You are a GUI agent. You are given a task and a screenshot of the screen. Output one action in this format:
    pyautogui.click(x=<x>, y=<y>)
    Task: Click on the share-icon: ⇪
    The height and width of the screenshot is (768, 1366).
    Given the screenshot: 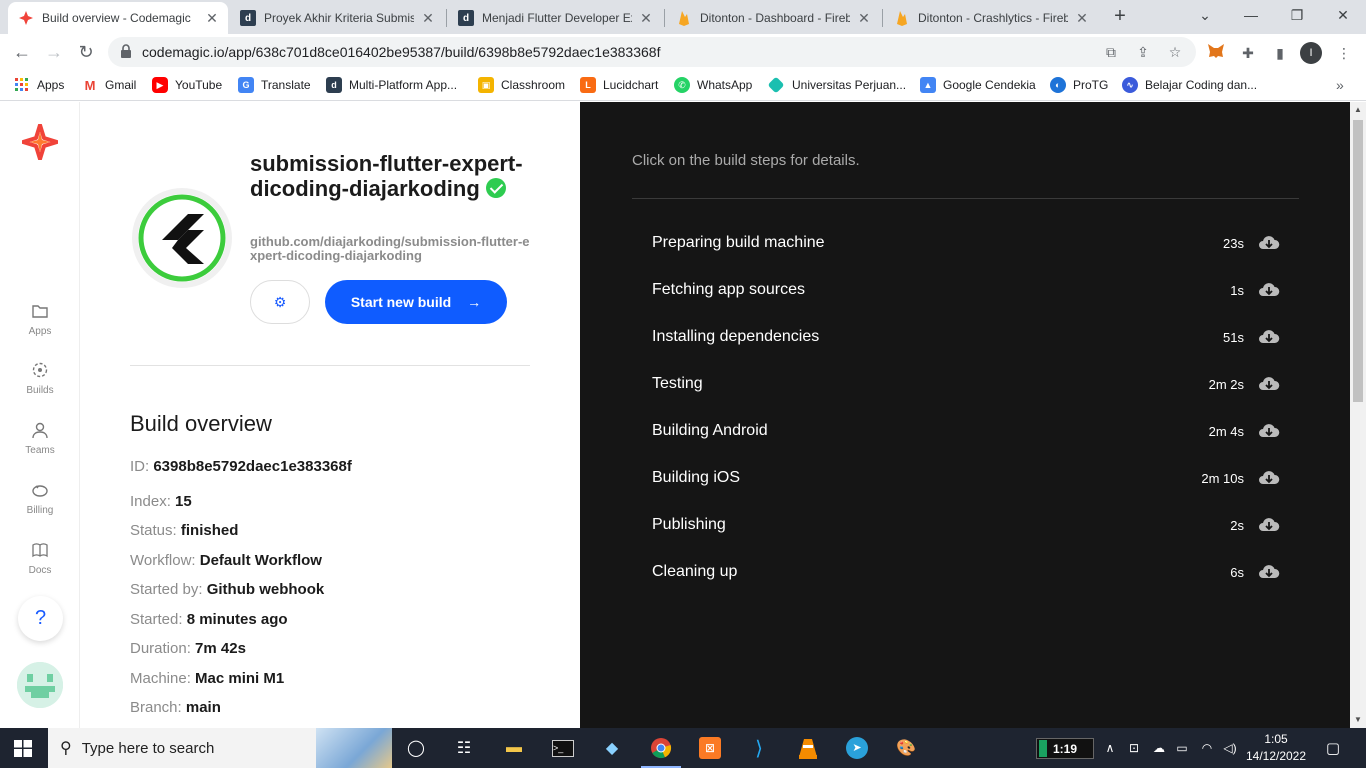 What is the action you would take?
    pyautogui.click(x=1143, y=52)
    